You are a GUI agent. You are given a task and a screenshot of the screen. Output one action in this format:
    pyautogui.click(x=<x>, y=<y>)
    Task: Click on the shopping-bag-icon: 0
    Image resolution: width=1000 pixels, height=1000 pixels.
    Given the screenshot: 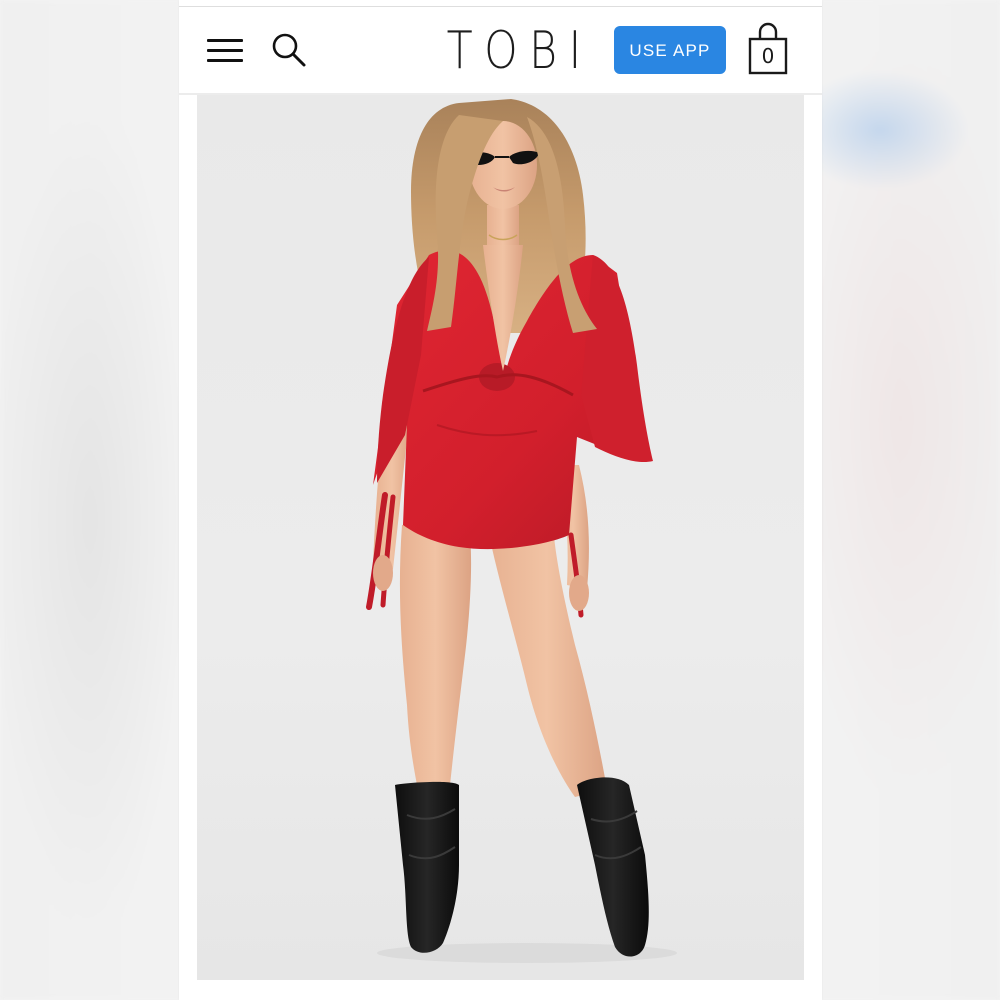 What is the action you would take?
    pyautogui.click(x=770, y=49)
    